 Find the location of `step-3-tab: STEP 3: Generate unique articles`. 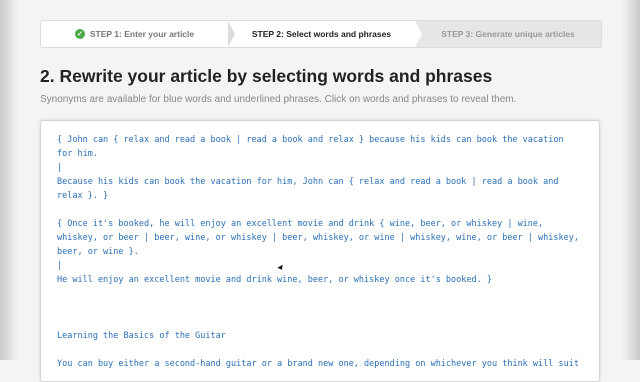

step-3-tab: STEP 3: Generate unique articles is located at coordinates (508, 34).